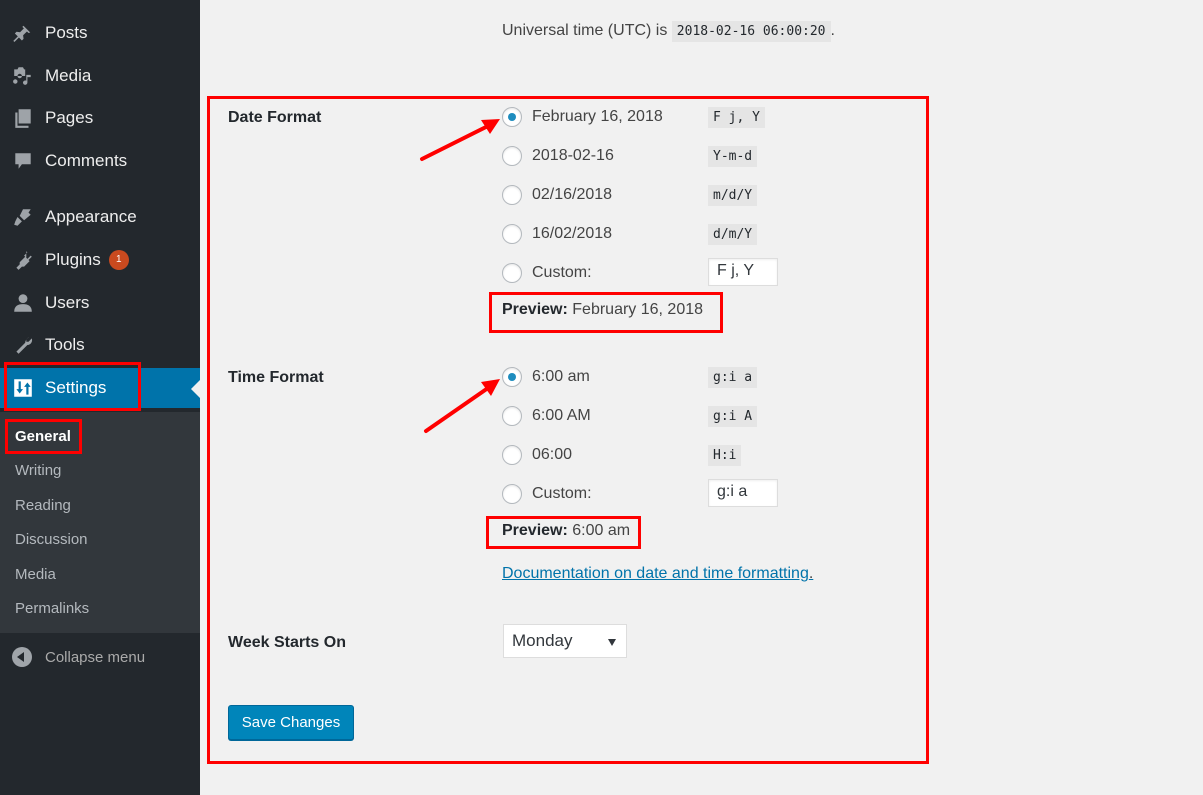 Image resolution: width=1203 pixels, height=795 pixels. I want to click on format-code: H:i, so click(725, 455).